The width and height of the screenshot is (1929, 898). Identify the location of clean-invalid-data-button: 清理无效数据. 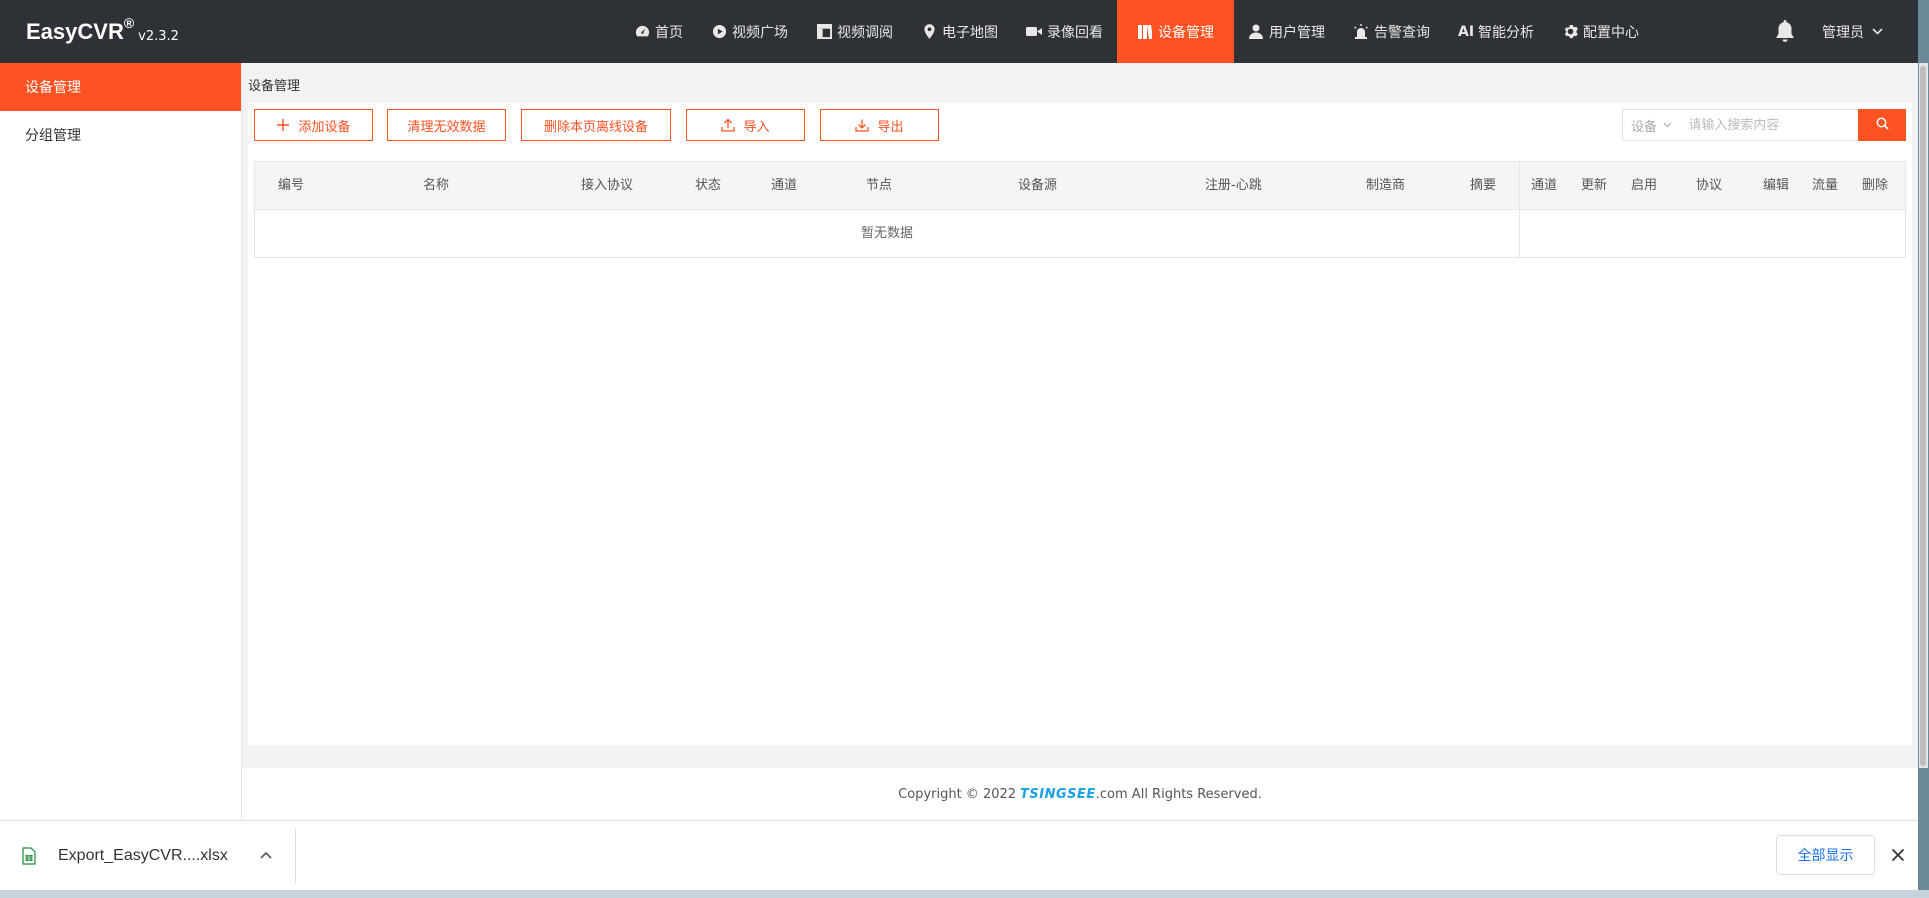
(446, 125).